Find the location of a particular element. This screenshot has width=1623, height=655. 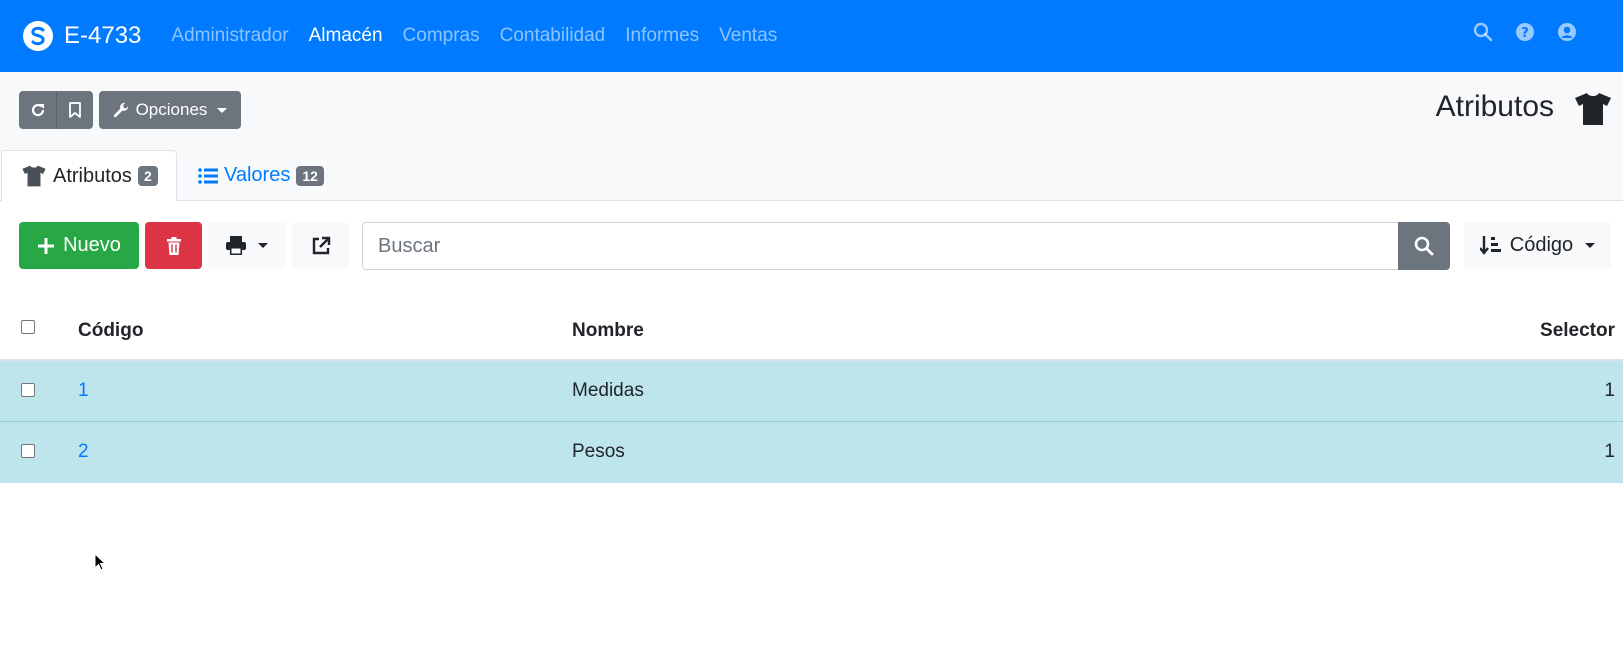

new-button: Nuevo is located at coordinates (79, 245).